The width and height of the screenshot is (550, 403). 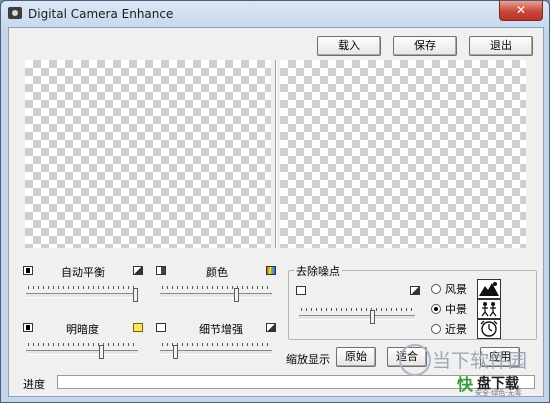 What do you see at coordinates (101, 14) in the screenshot?
I see `window-title: Digital Camera Enhance` at bounding box center [101, 14].